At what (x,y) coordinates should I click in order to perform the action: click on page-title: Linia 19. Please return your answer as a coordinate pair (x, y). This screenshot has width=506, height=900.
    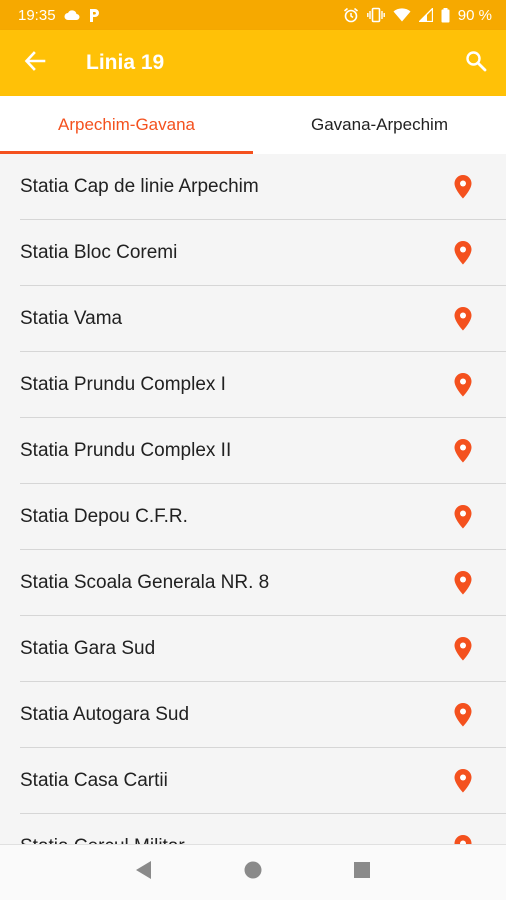
    Looking at the image, I should click on (125, 62).